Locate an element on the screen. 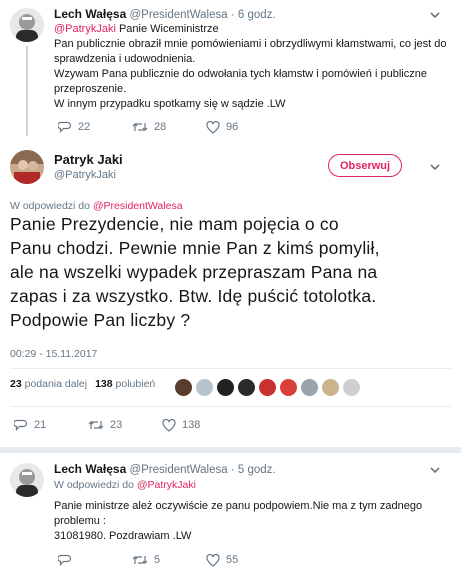  reply-button: 22 is located at coordinates (83, 127).